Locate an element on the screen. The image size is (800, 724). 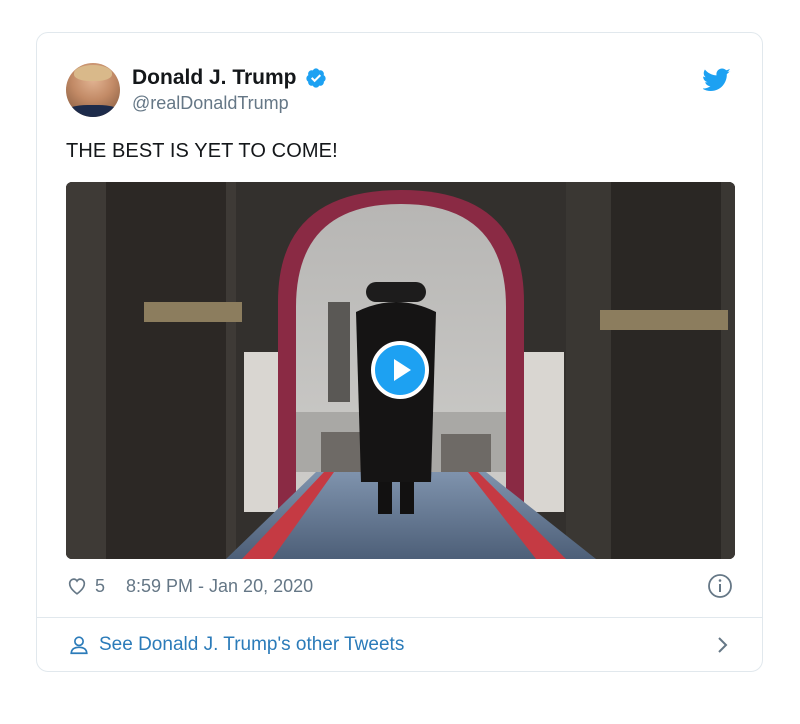
author-info: Donald J. Trump @realDonaldTrump is located at coordinates (229, 90).